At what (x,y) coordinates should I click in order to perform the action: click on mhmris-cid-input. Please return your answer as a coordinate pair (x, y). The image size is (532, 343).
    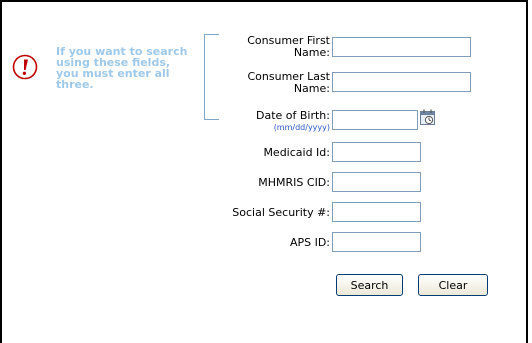
    Looking at the image, I should click on (376, 182).